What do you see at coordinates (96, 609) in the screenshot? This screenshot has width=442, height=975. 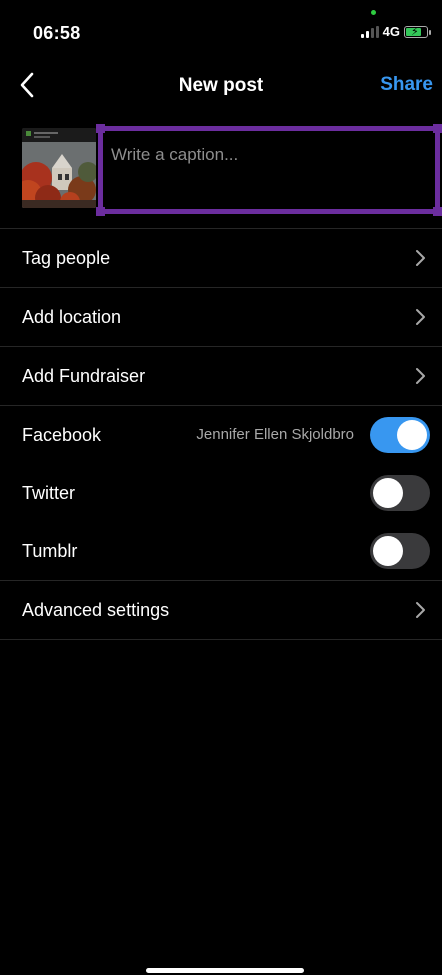 I see `advanced-settings-label: Advanced settings` at bounding box center [96, 609].